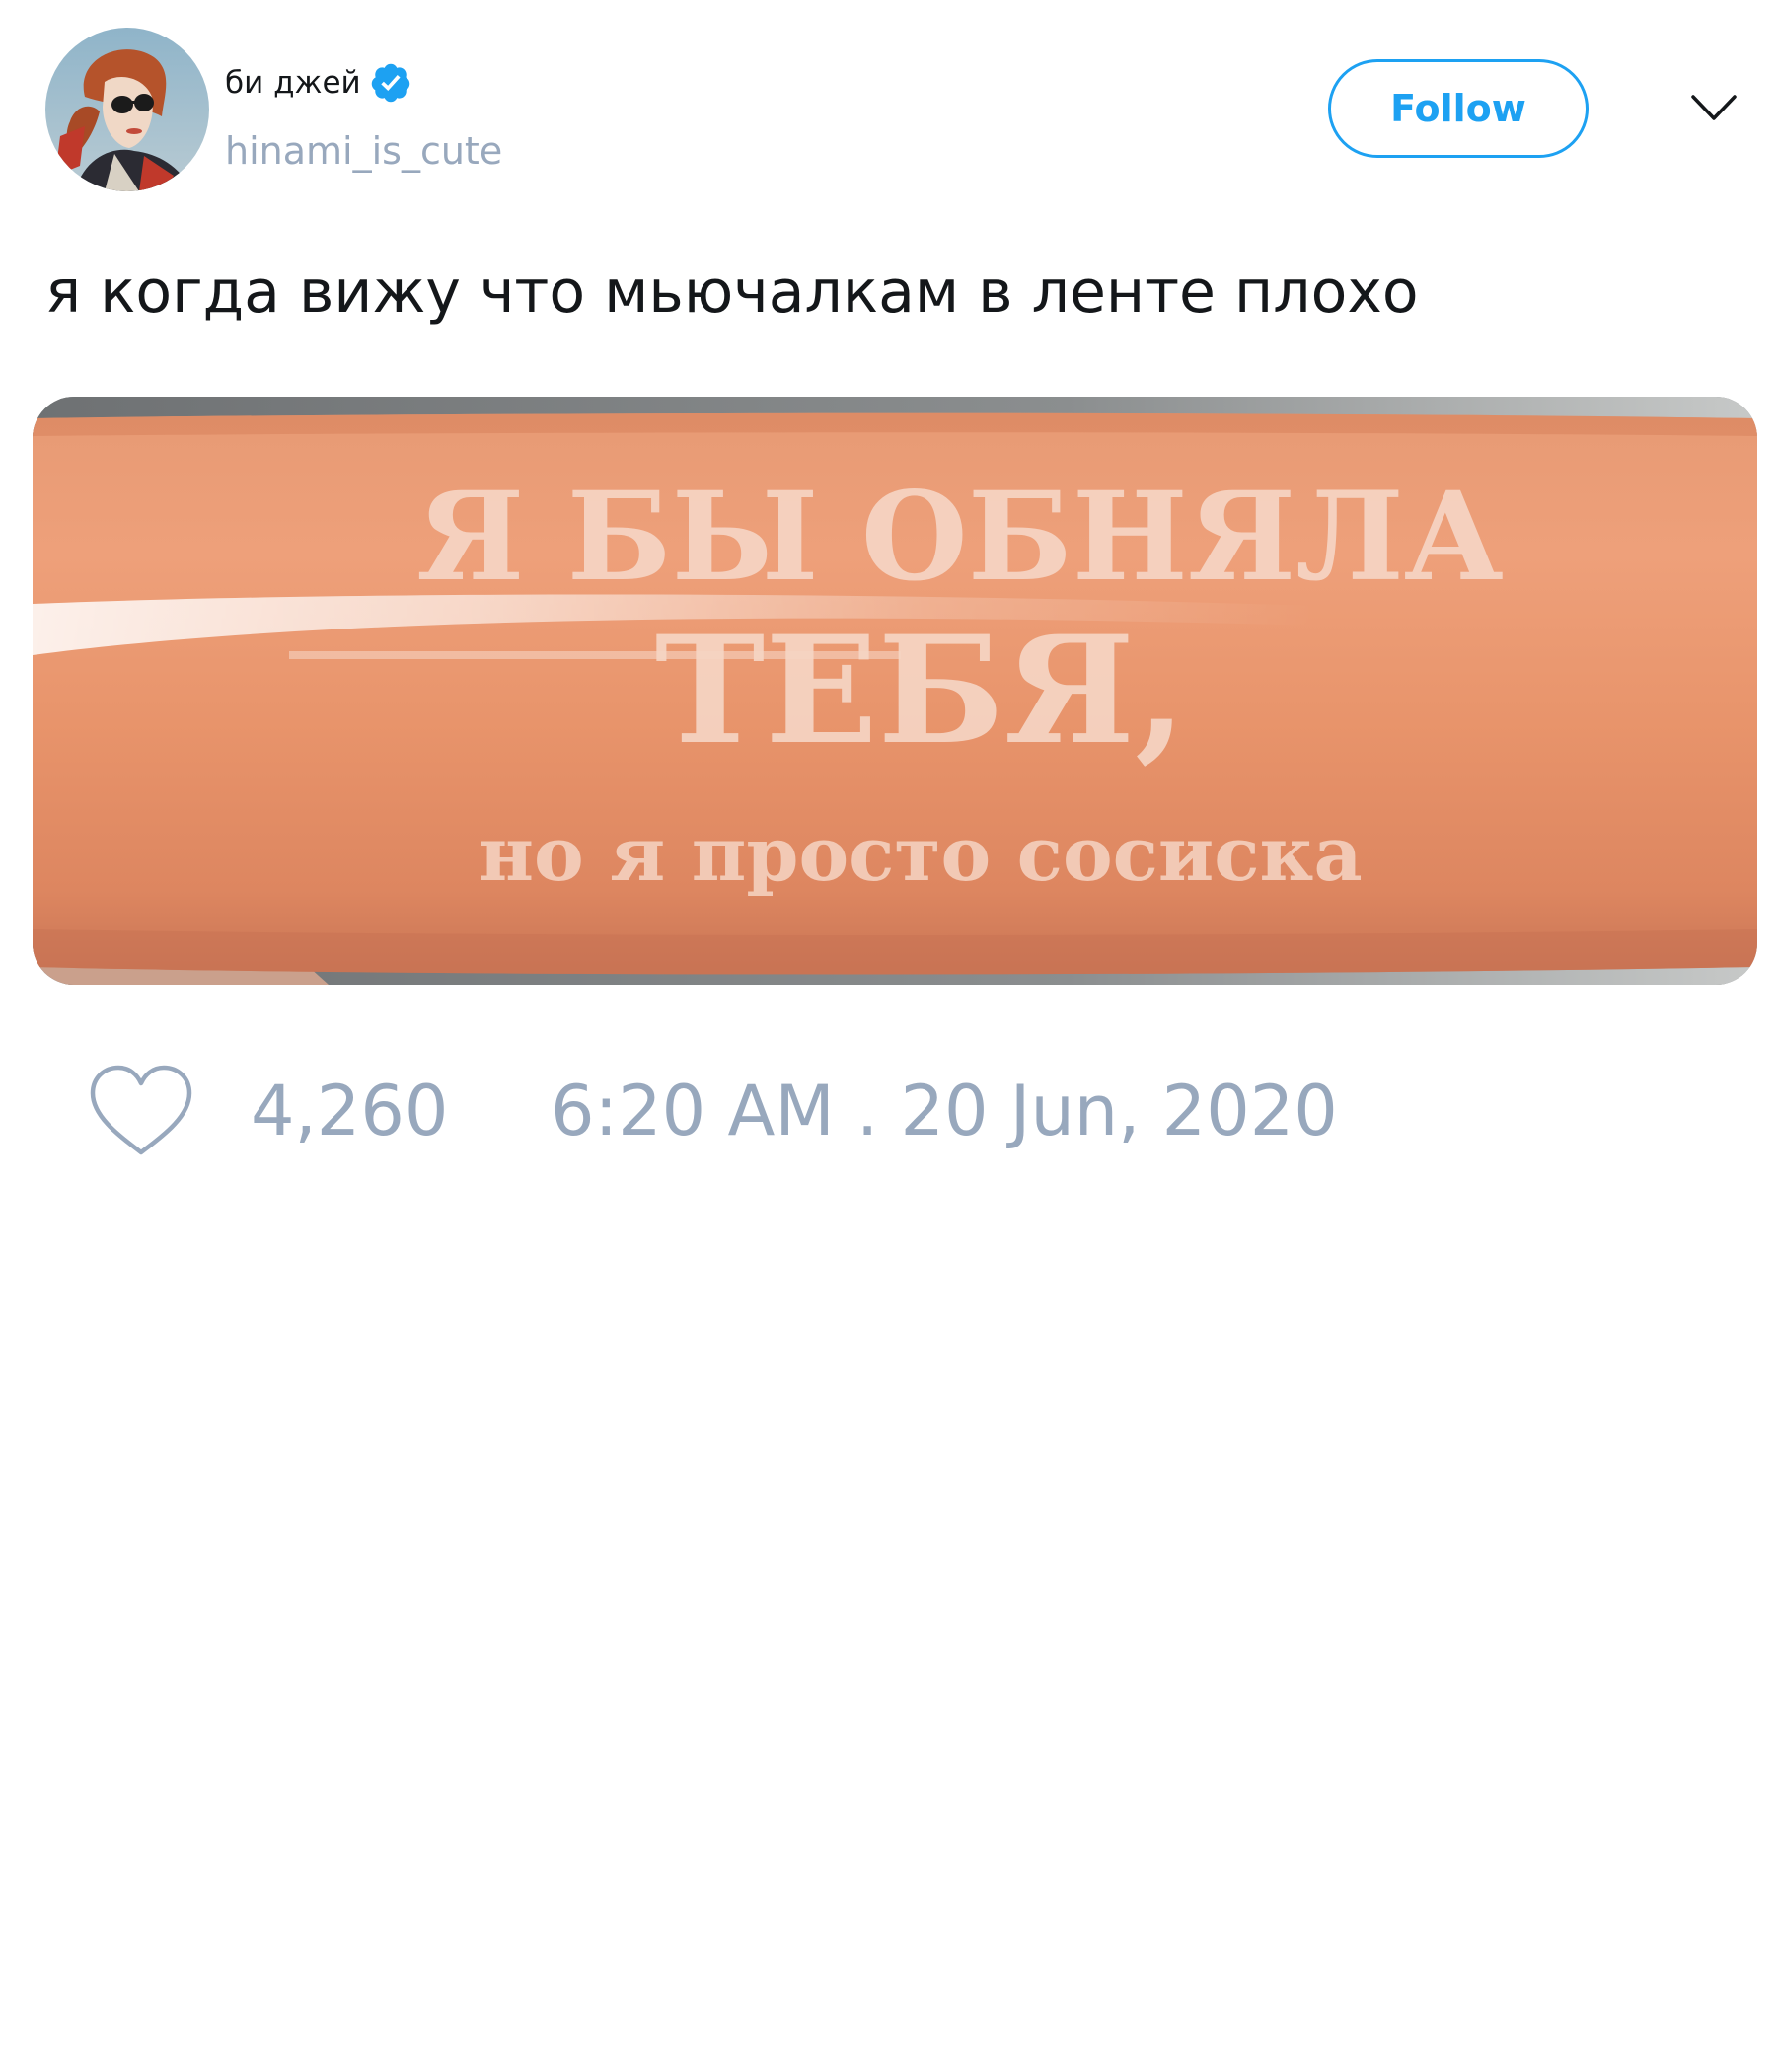 The height and width of the screenshot is (2072, 1776). I want to click on display-name-row: би джей, so click(318, 83).